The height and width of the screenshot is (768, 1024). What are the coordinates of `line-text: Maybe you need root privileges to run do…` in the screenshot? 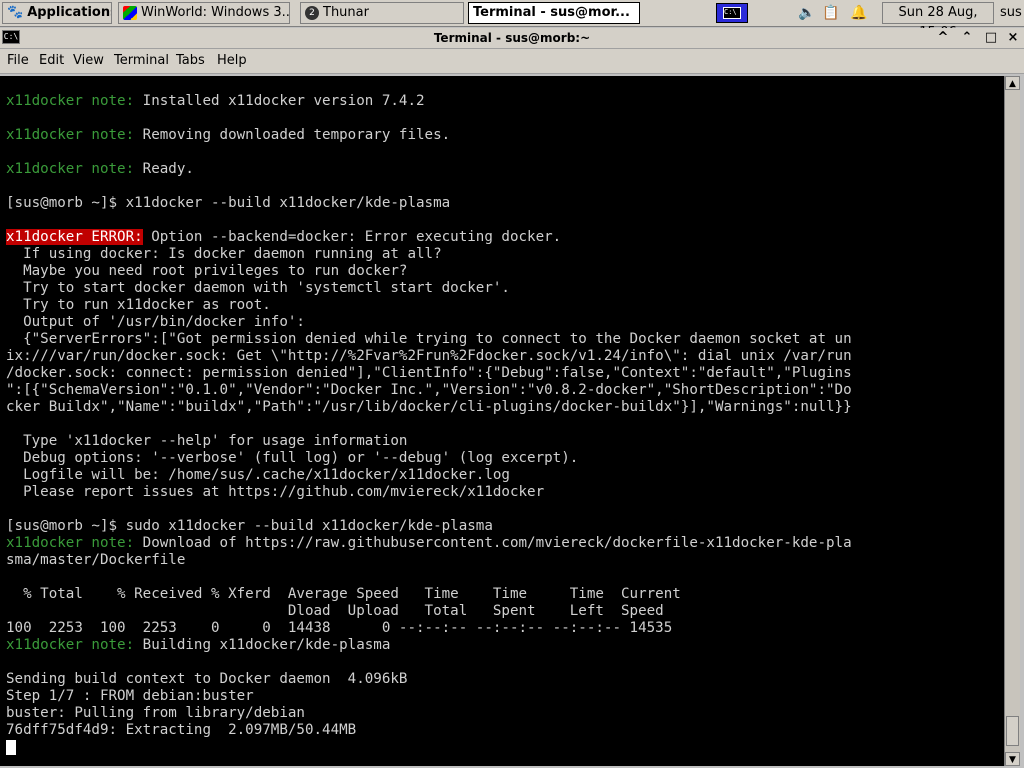 It's located at (207, 271).